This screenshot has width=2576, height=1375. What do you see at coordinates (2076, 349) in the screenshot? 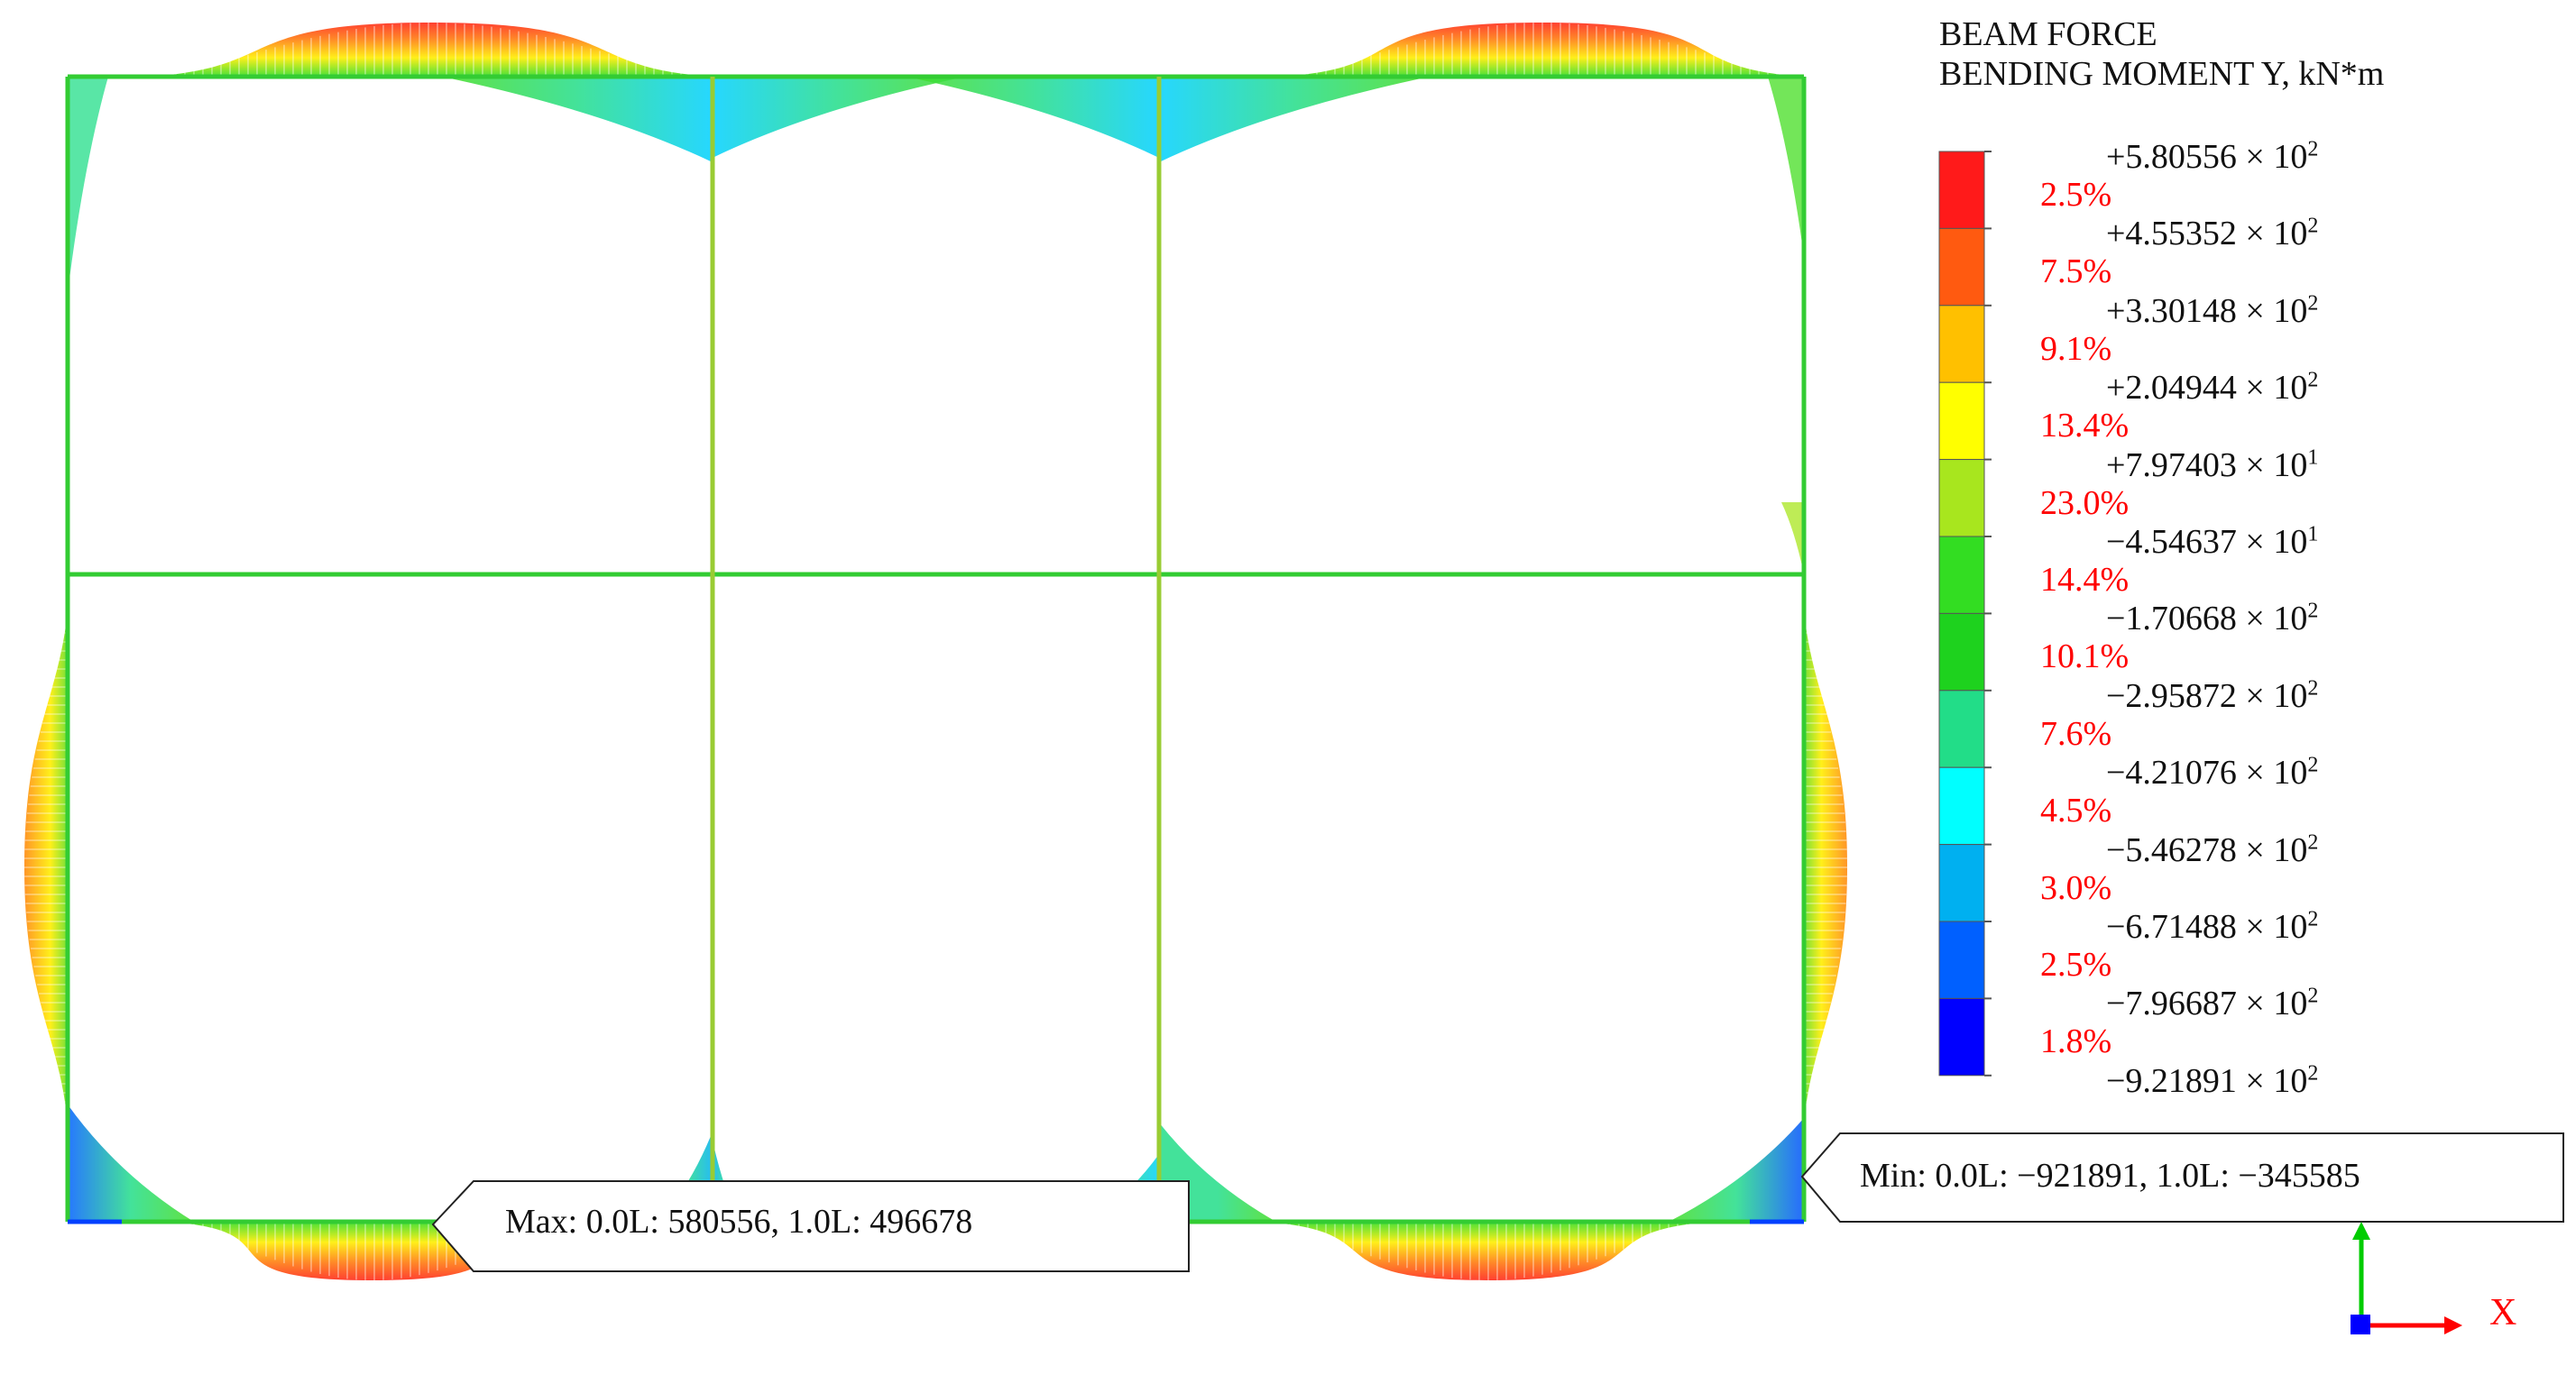
I see `legend-percent-2: 9.1%` at bounding box center [2076, 349].